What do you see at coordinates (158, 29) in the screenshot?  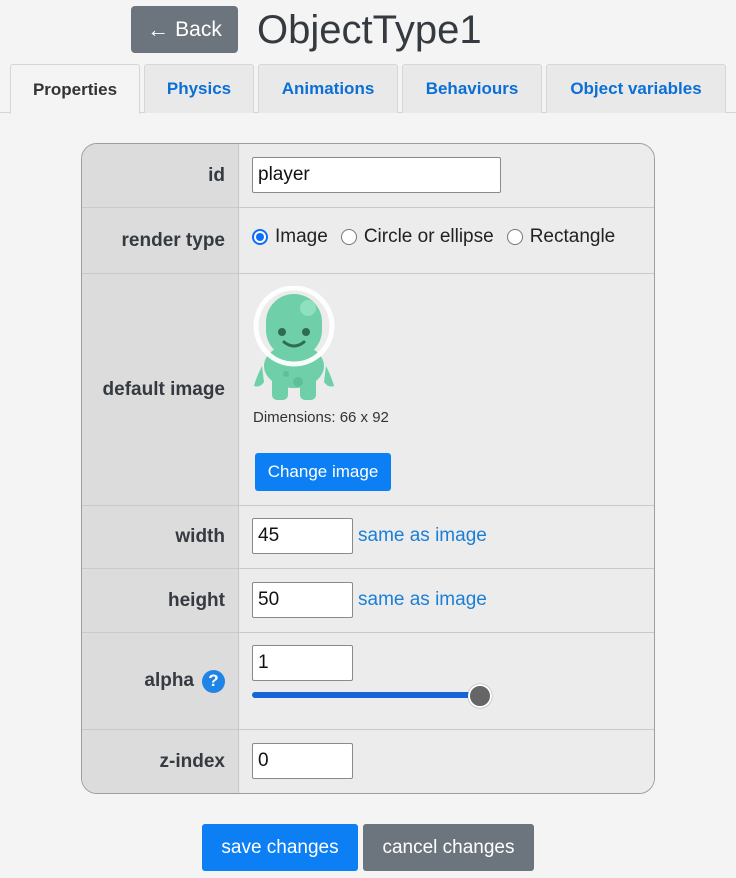 I see `arrow-left-icon: ←` at bounding box center [158, 29].